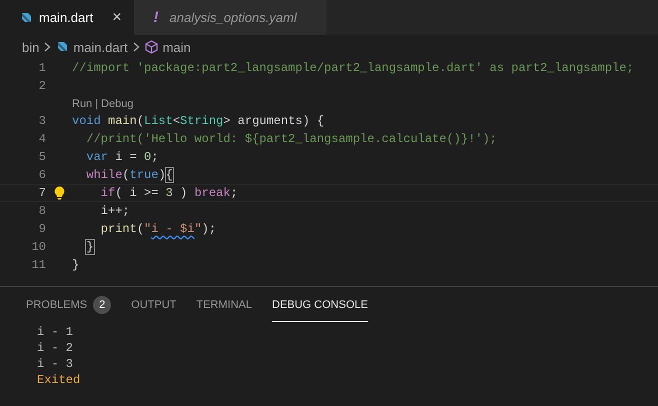 The image size is (658, 406). I want to click on line-number: 6, so click(42, 175).